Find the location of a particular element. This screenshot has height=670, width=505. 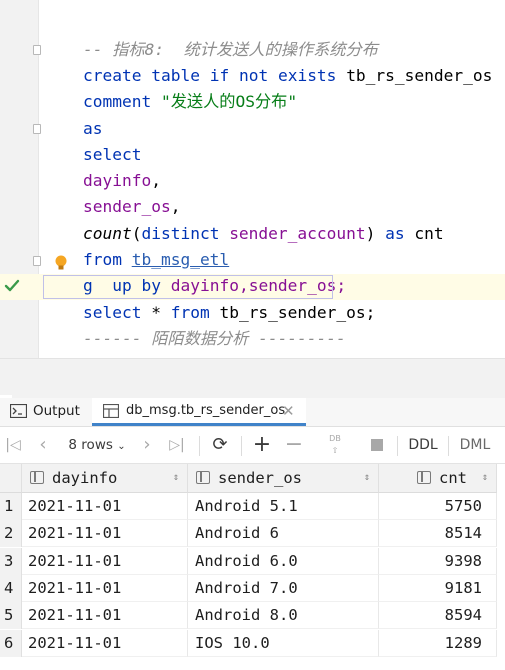

cell-cnt: 8594 is located at coordinates (438, 616).